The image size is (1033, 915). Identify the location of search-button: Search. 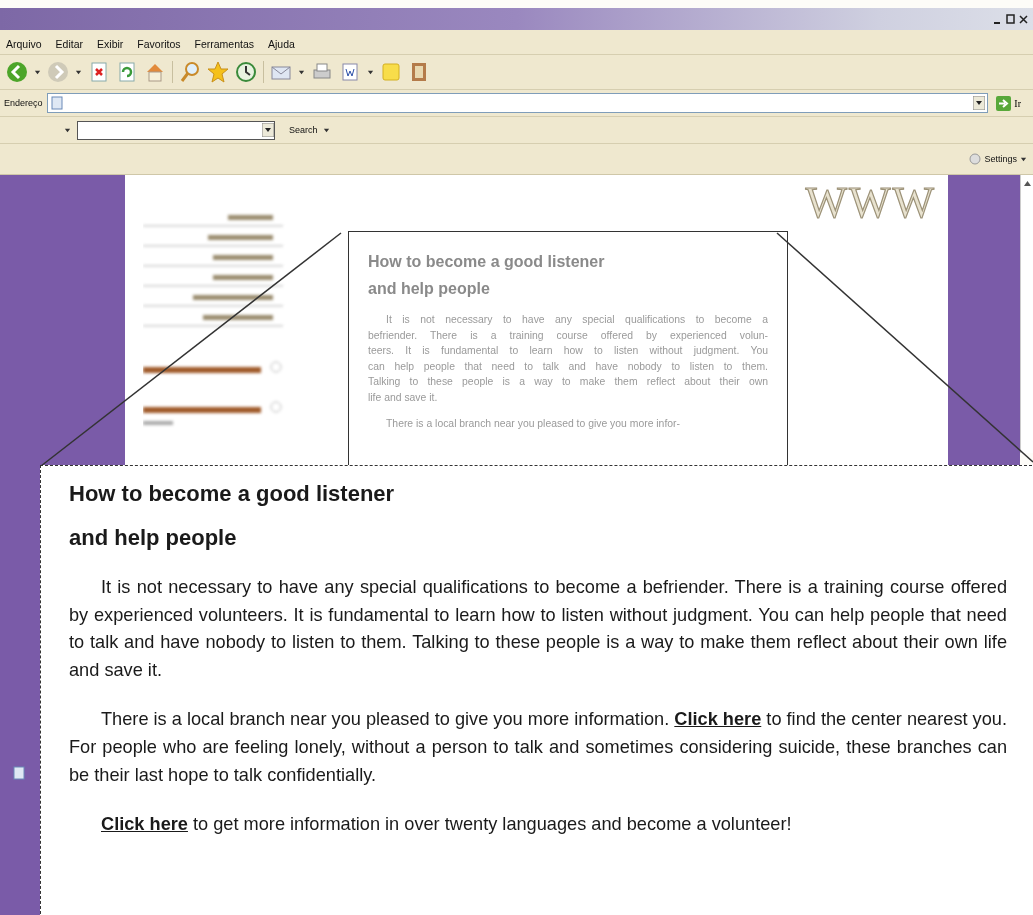
(309, 130).